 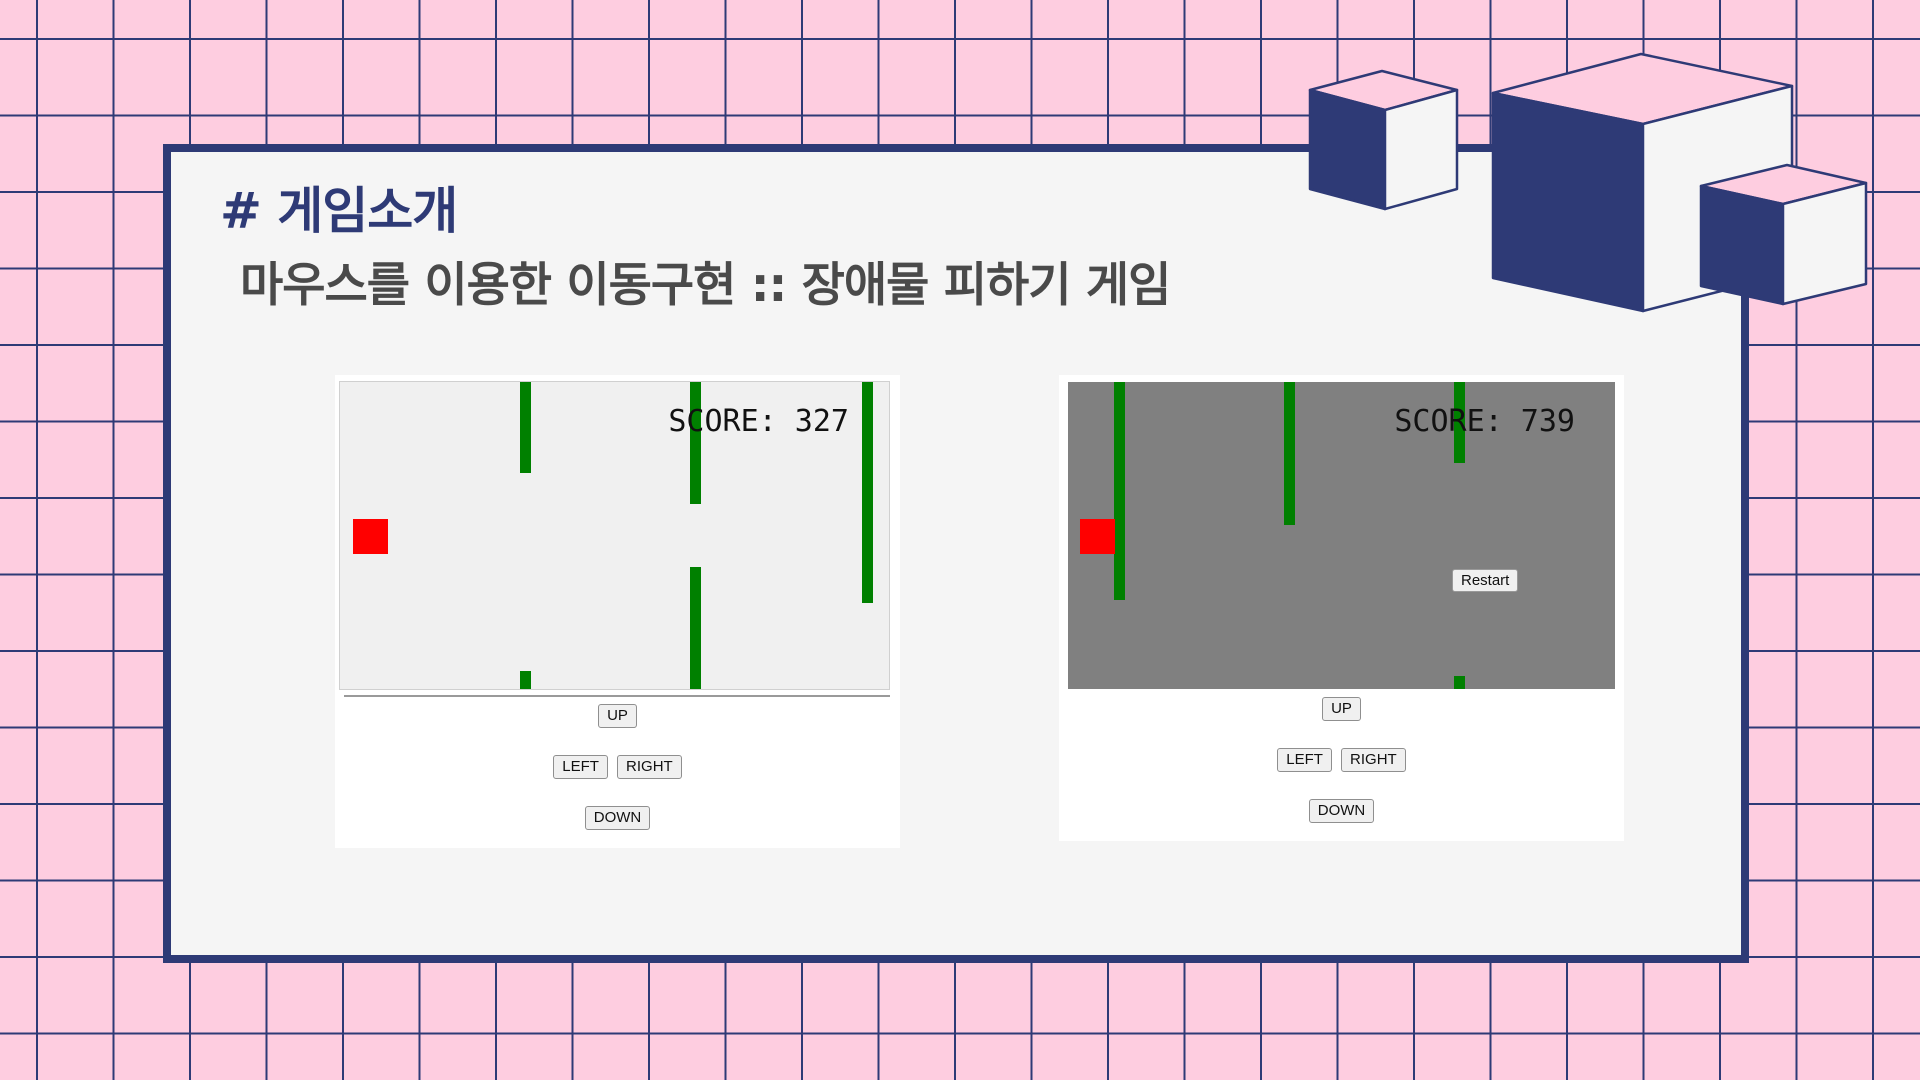 I want to click on game-canvas: SCORE: 327, so click(x=614, y=535).